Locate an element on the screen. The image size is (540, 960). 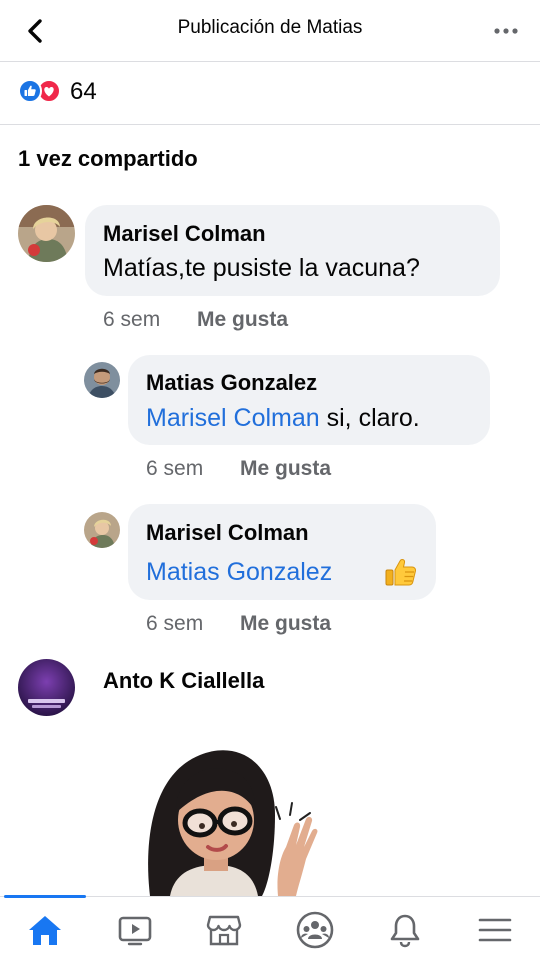
like-reaction-icon is located at coordinates (30, 91).